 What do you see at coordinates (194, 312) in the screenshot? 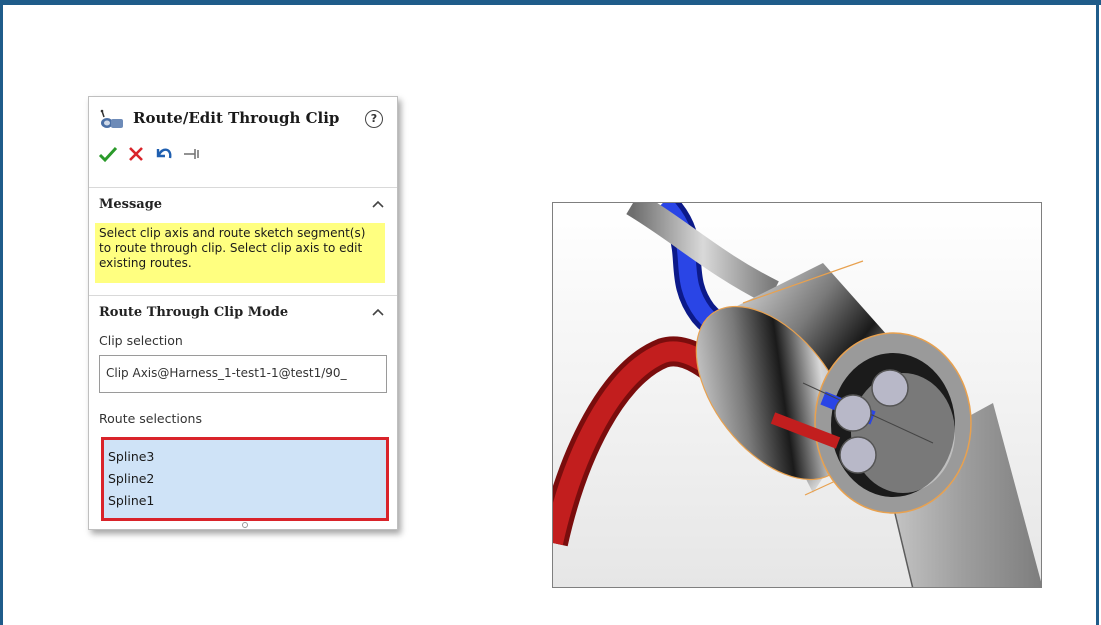
I see `mode-section-title: Route Through Clip Mode` at bounding box center [194, 312].